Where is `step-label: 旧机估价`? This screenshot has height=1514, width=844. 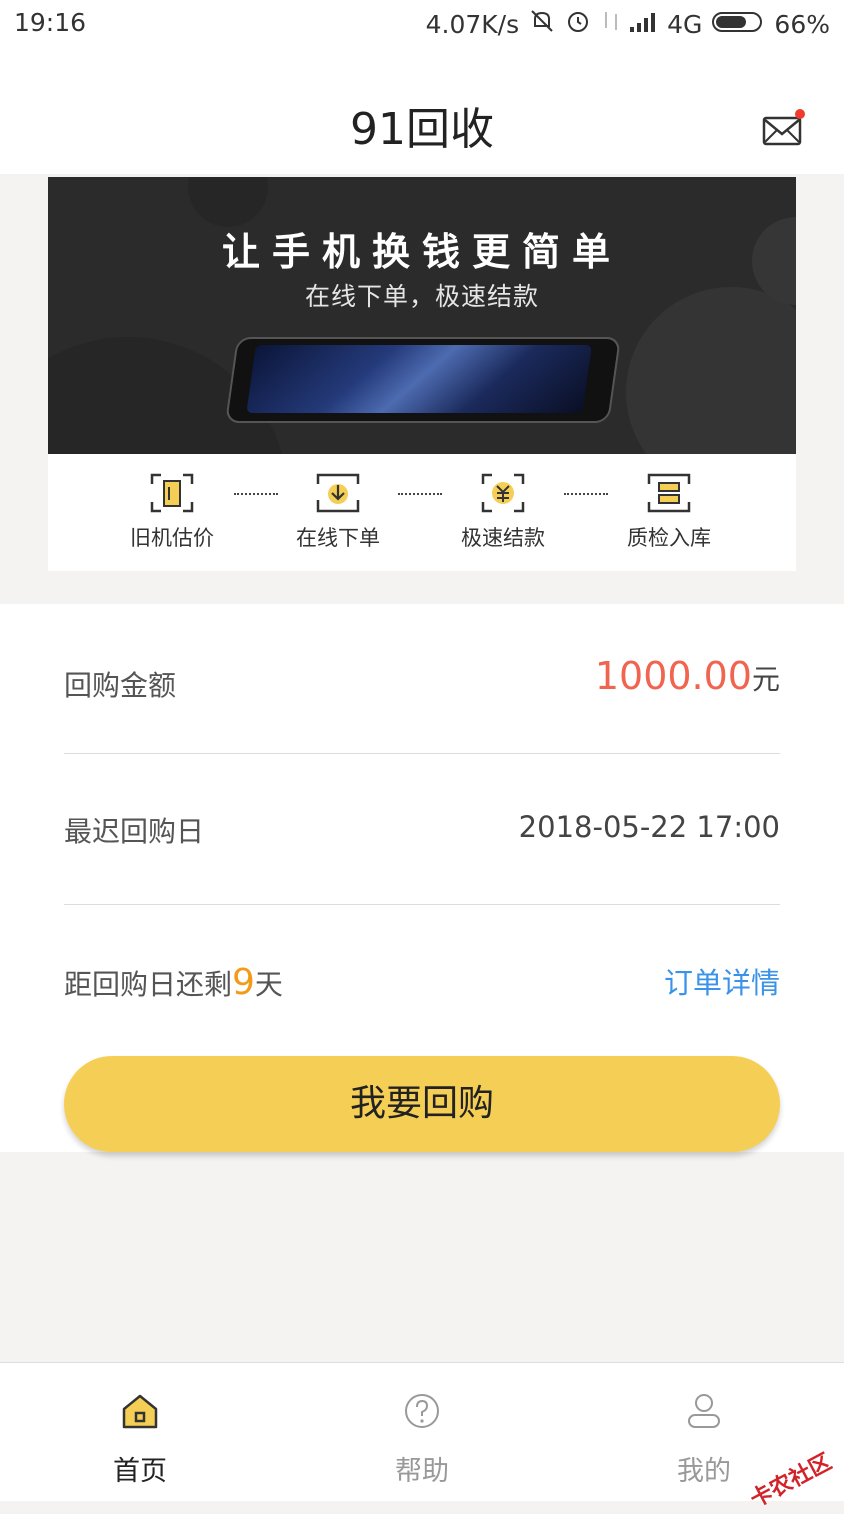 step-label: 旧机估价 is located at coordinates (172, 538).